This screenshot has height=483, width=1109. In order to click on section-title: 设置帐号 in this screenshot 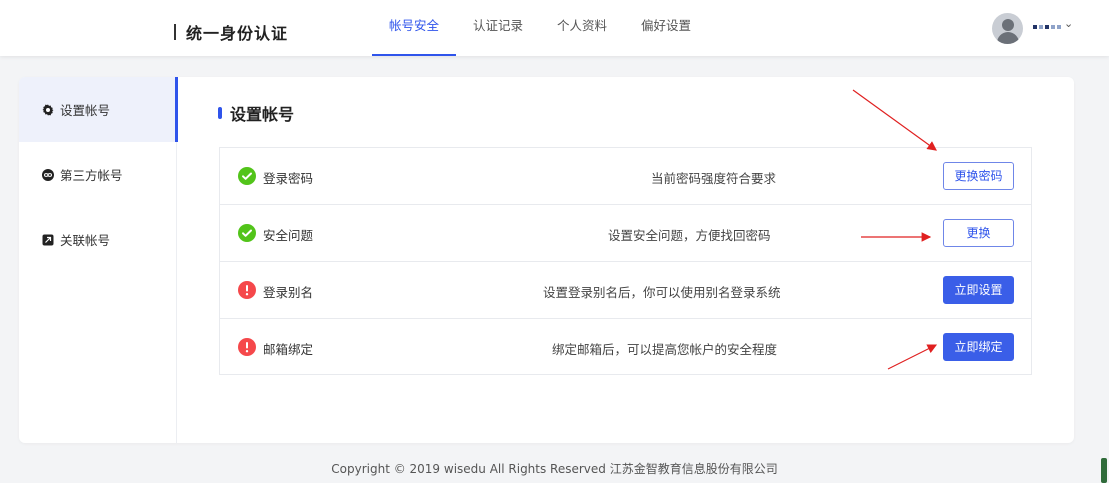, I will do `click(256, 113)`.